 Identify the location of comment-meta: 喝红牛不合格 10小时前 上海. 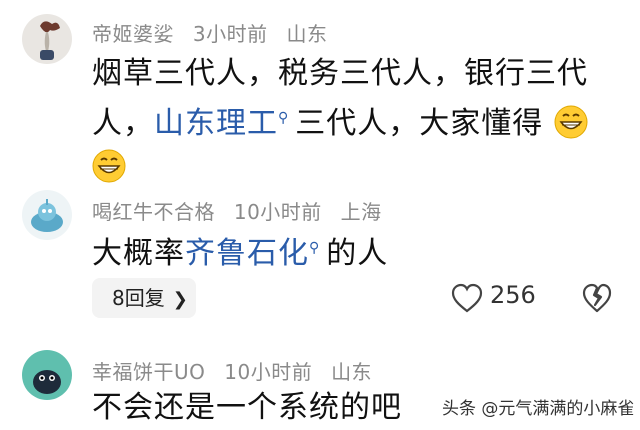
(243, 210).